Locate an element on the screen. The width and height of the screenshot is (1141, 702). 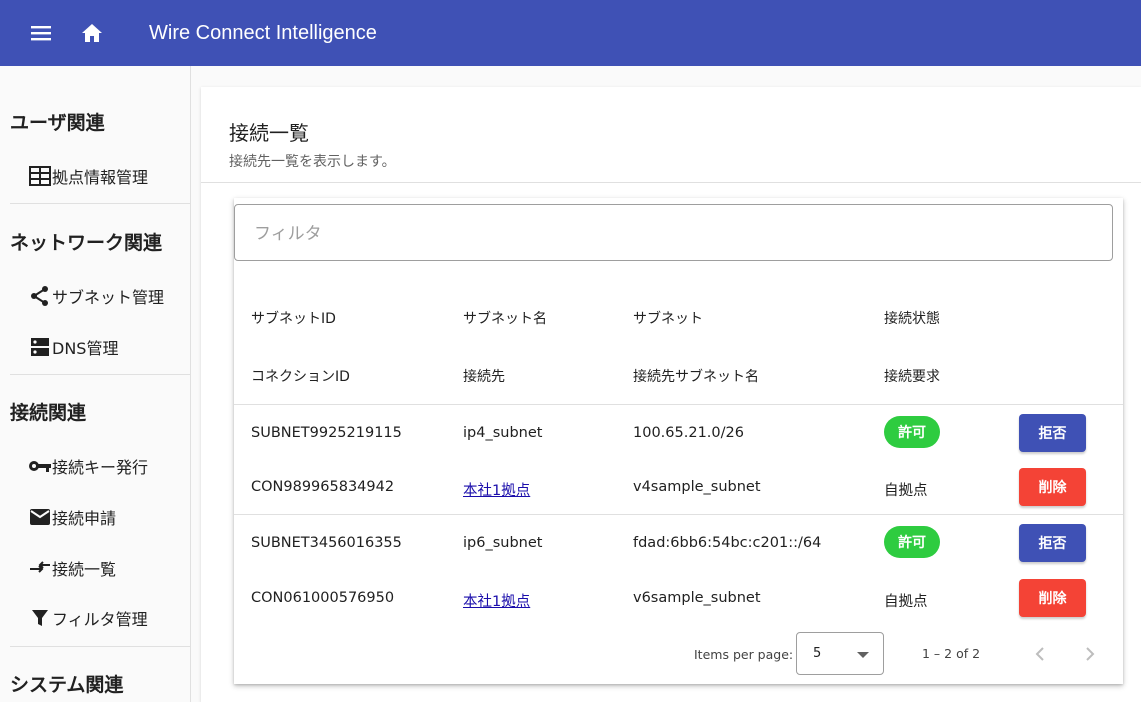
sidebar-item-site-info: 拠点情報管理 is located at coordinates (88, 176).